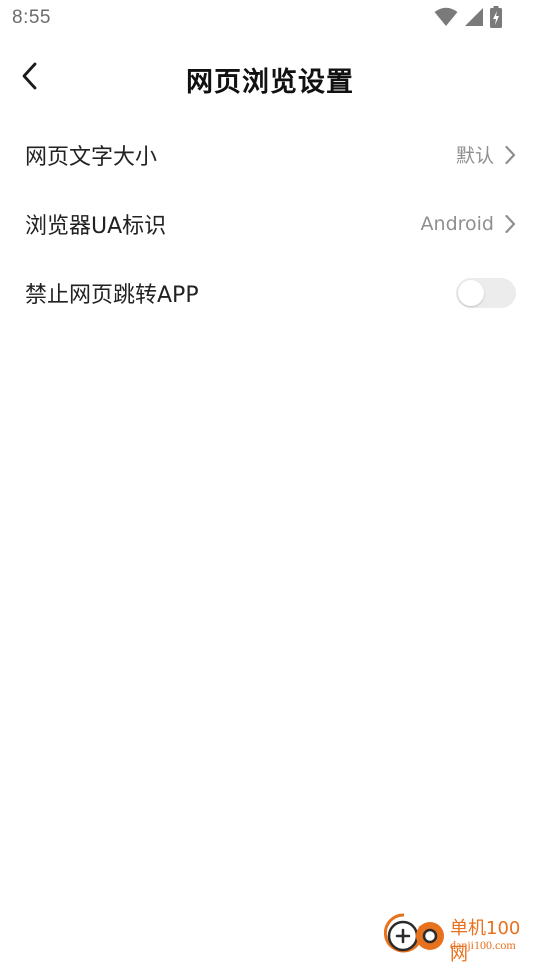 The image size is (540, 966). I want to click on block-app-jump-toggle, so click(486, 292).